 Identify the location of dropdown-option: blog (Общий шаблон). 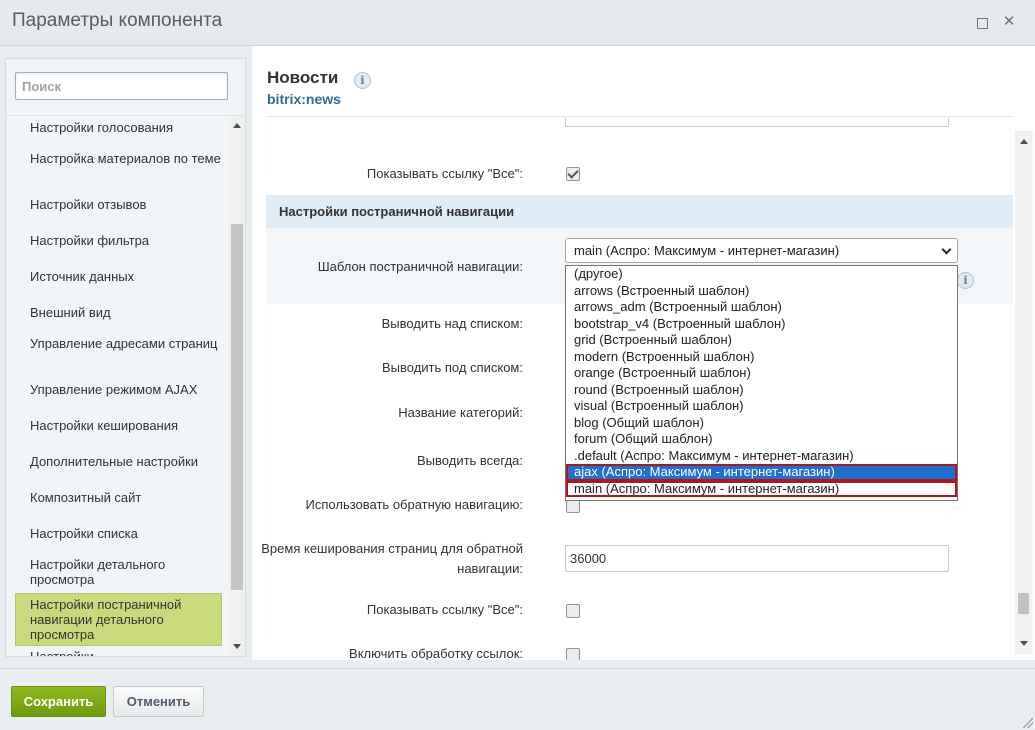
(761, 423).